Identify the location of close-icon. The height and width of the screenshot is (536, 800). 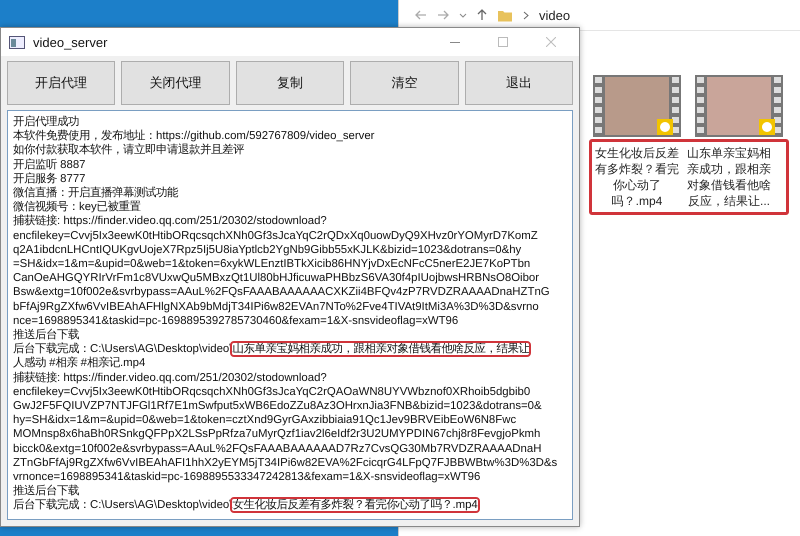
(551, 42).